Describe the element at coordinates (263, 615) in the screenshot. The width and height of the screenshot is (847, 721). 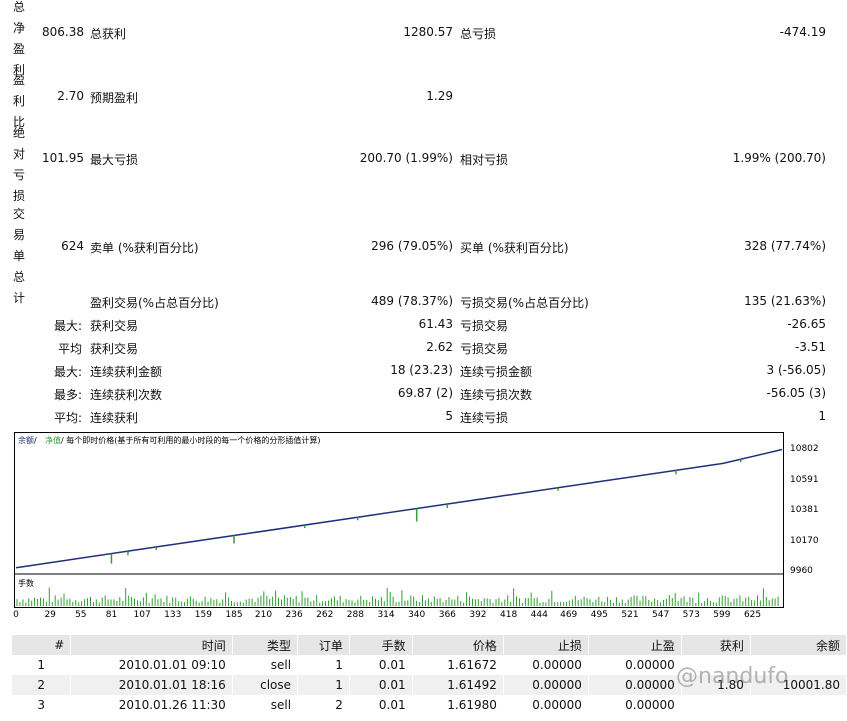
I see `x-tick-label: 210` at that location.